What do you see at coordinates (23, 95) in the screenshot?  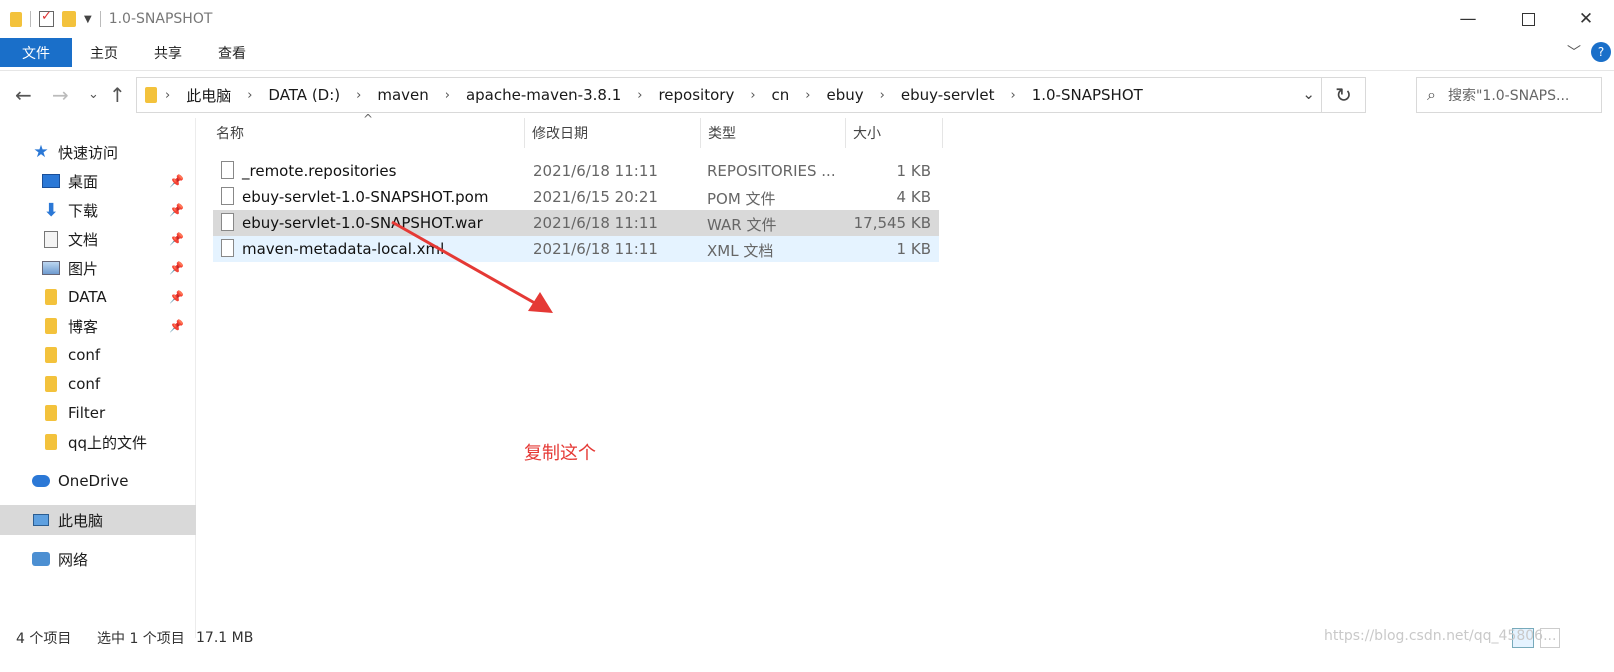 I see `back-button: ←` at bounding box center [23, 95].